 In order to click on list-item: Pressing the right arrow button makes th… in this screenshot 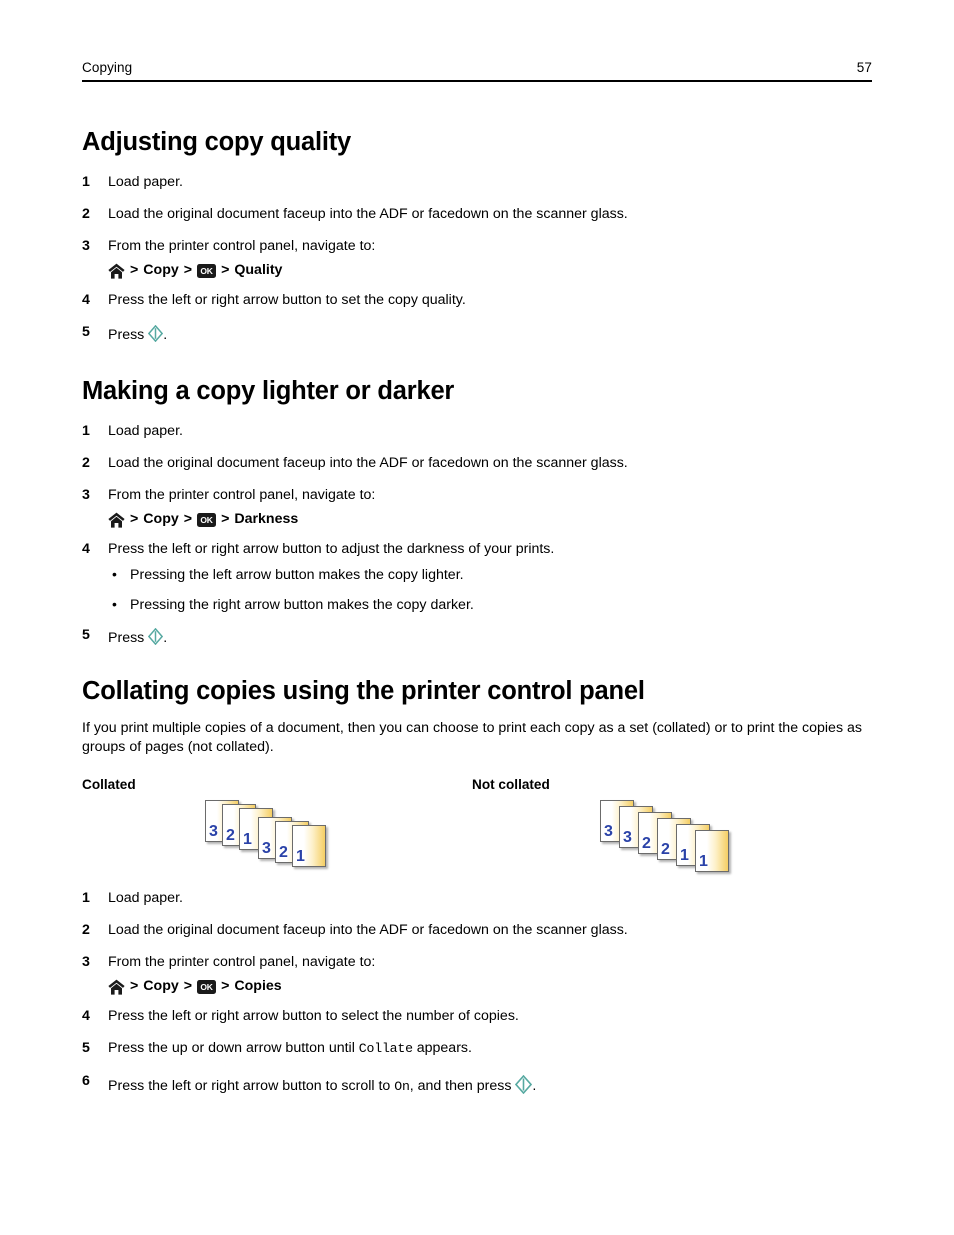, I will do `click(495, 604)`.